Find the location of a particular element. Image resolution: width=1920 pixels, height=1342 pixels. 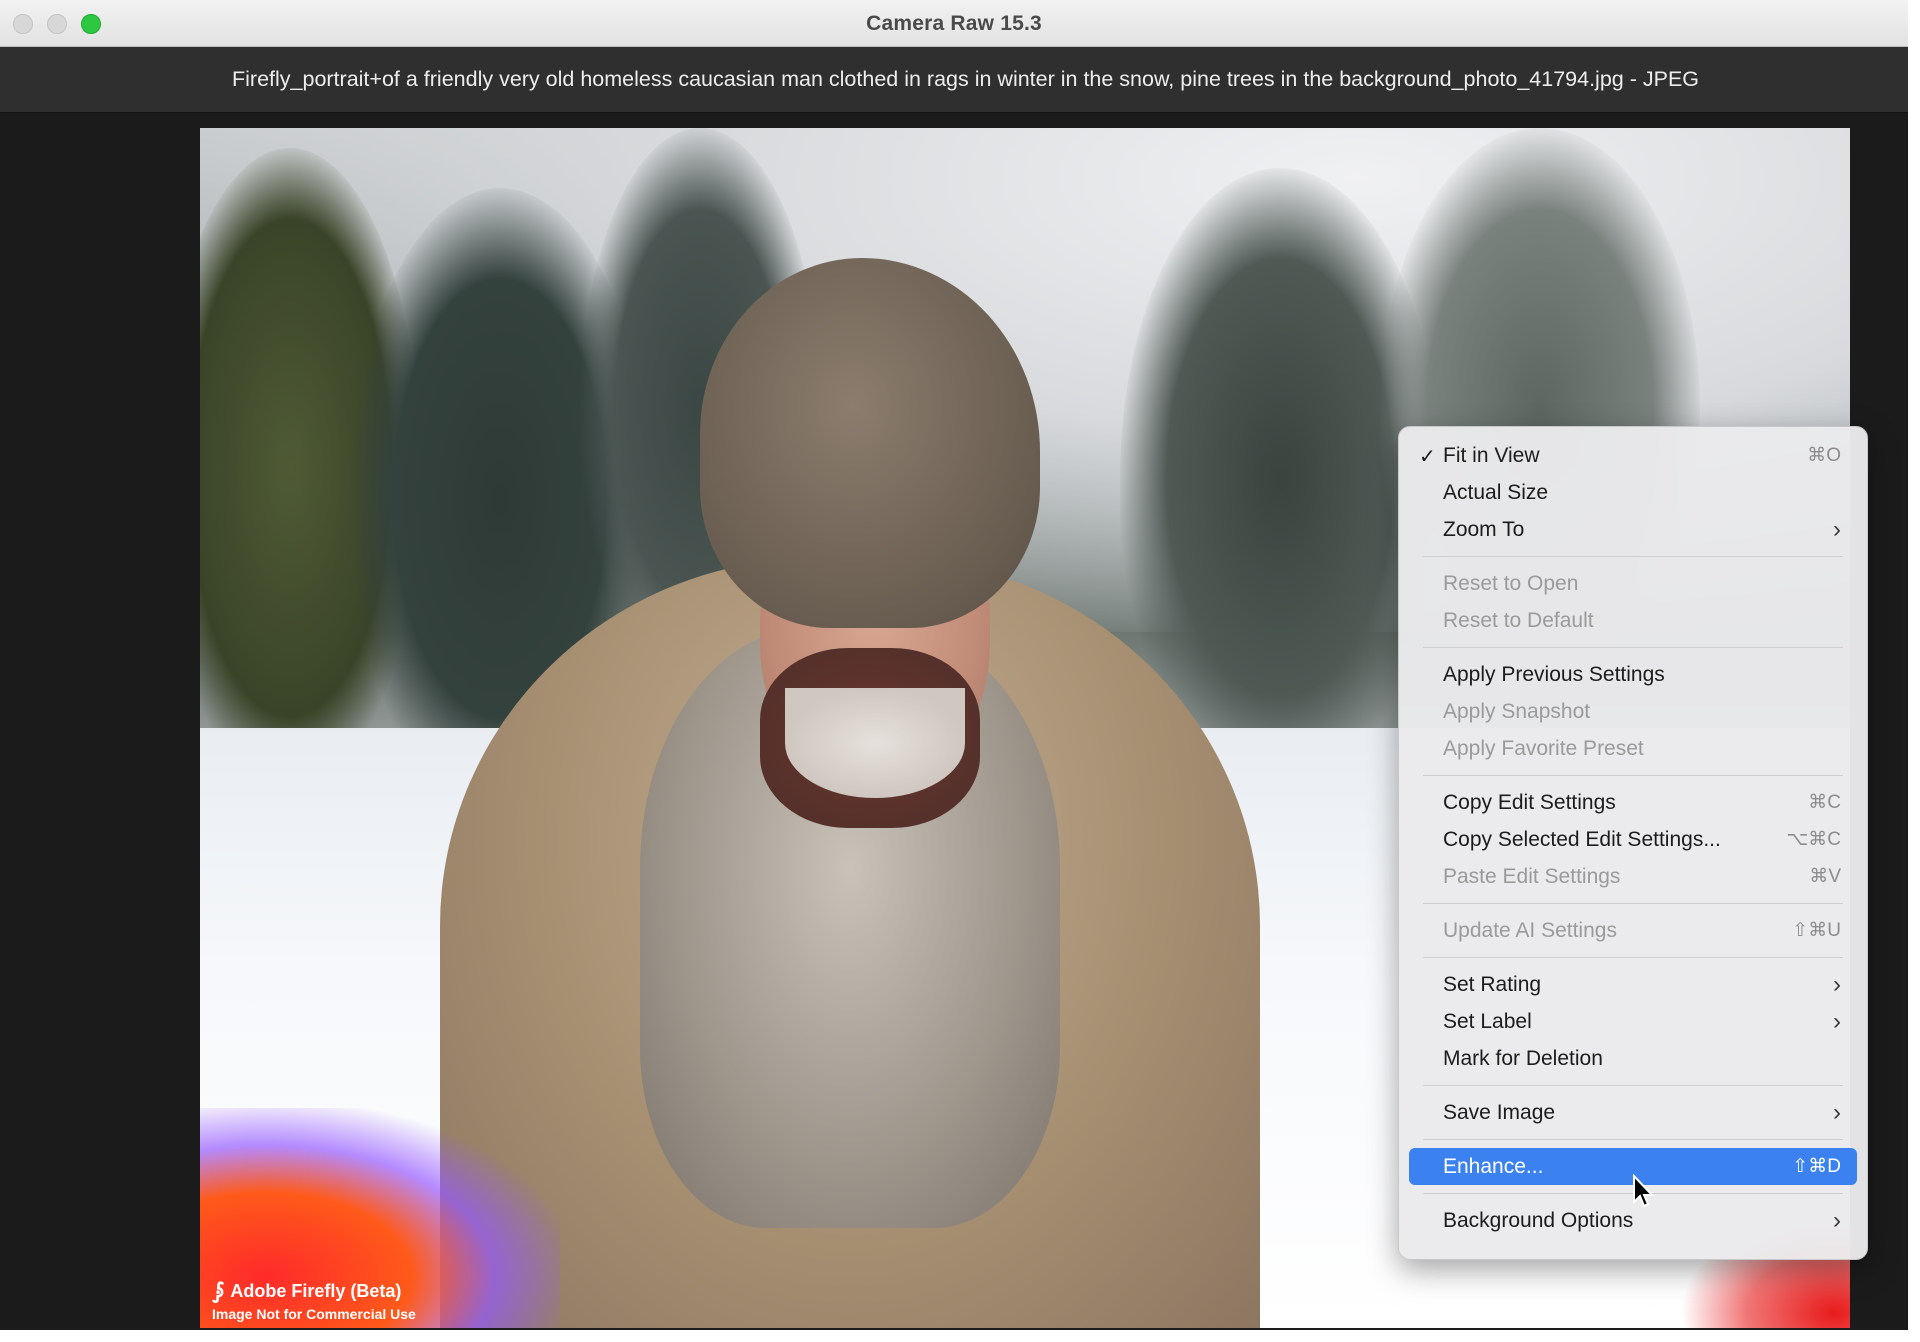

menu-item-zoom-to: Zoom To › is located at coordinates (1633, 529).